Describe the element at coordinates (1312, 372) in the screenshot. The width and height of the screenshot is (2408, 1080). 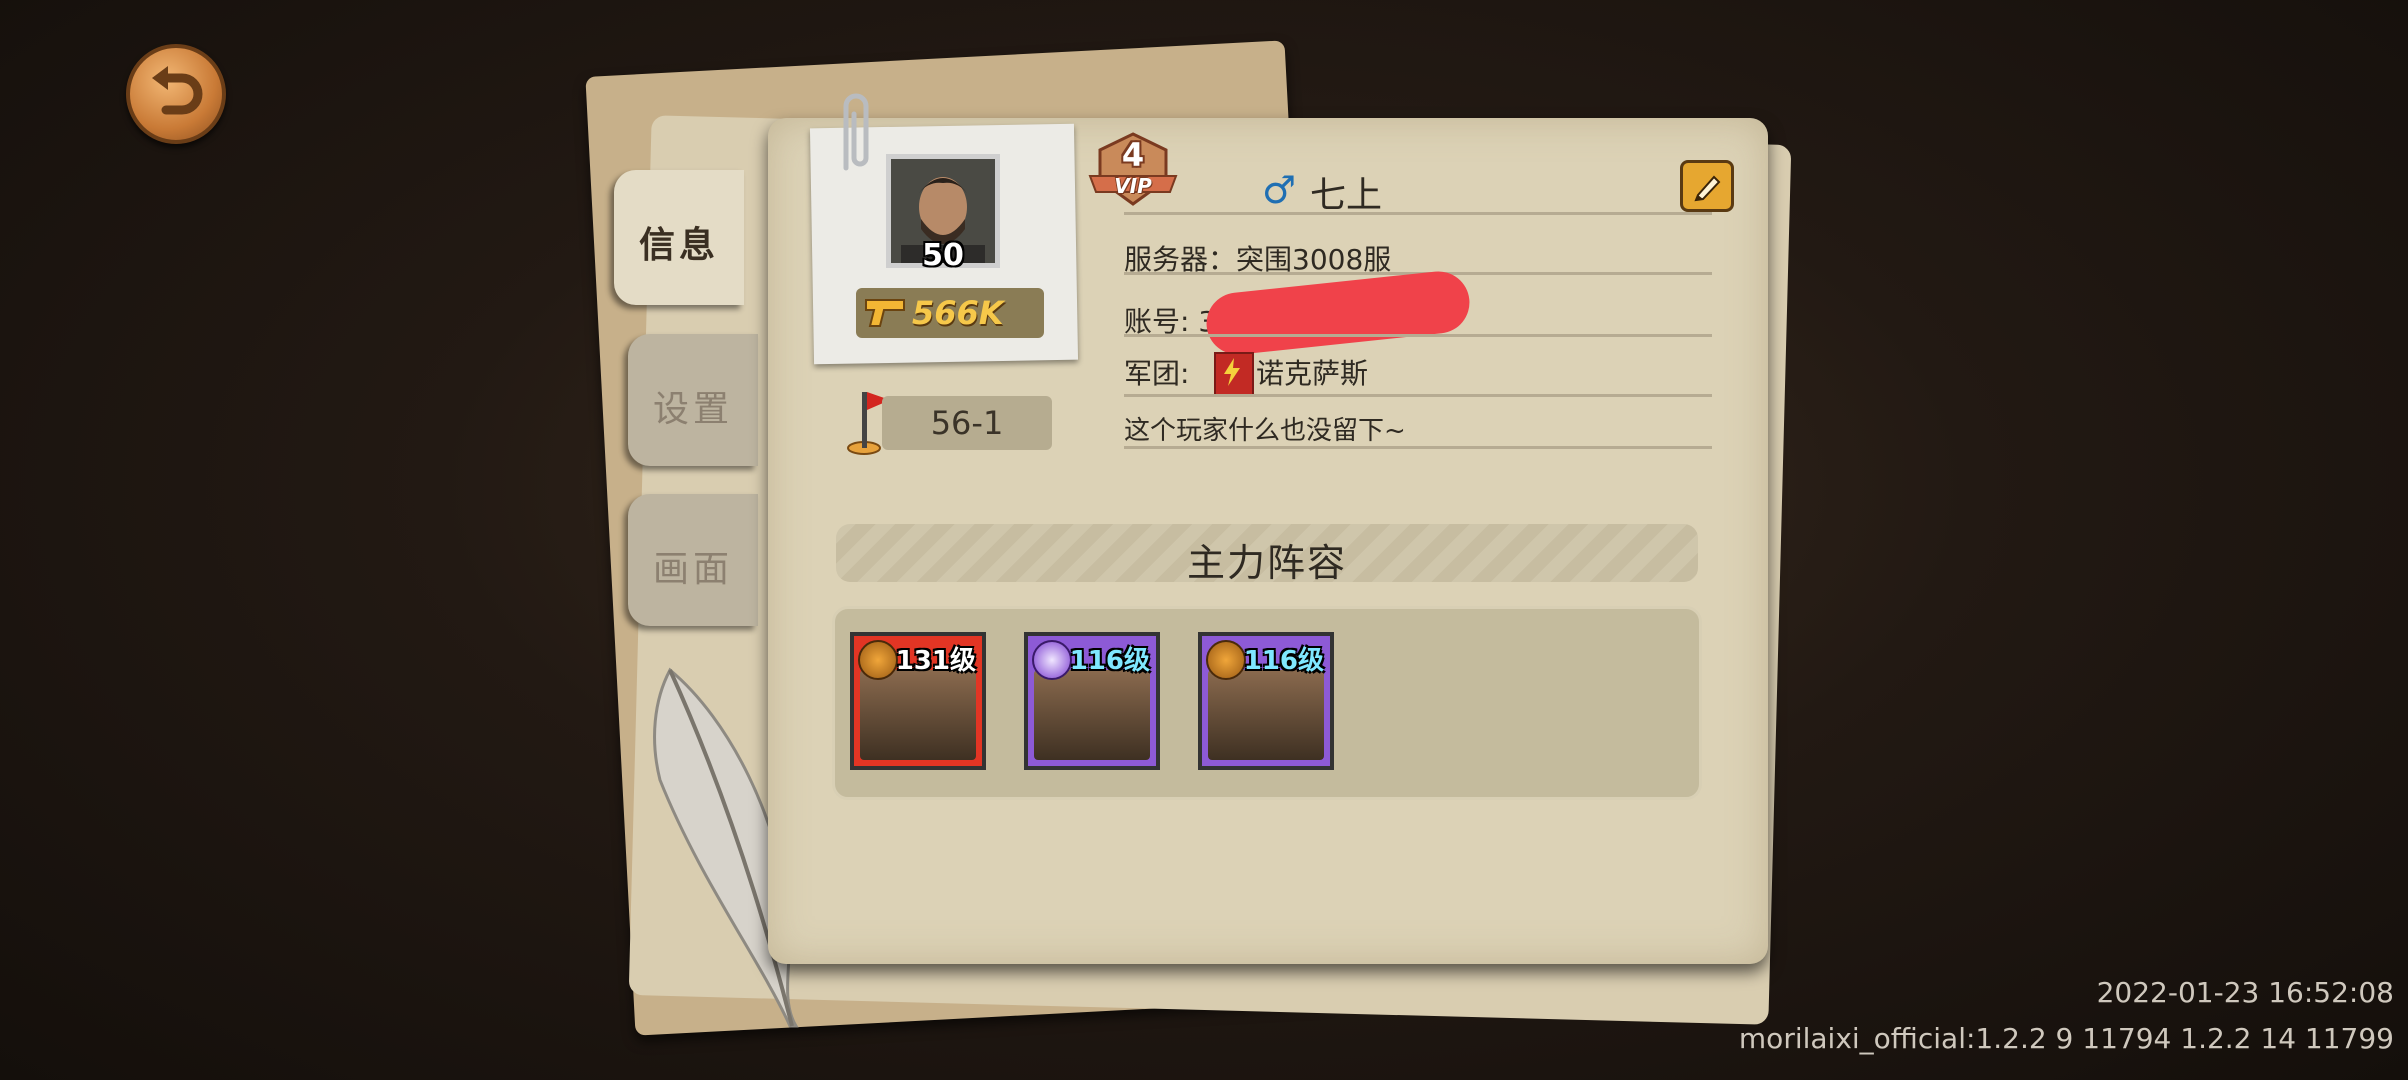
I see `guild-name: 诺克萨斯` at that location.